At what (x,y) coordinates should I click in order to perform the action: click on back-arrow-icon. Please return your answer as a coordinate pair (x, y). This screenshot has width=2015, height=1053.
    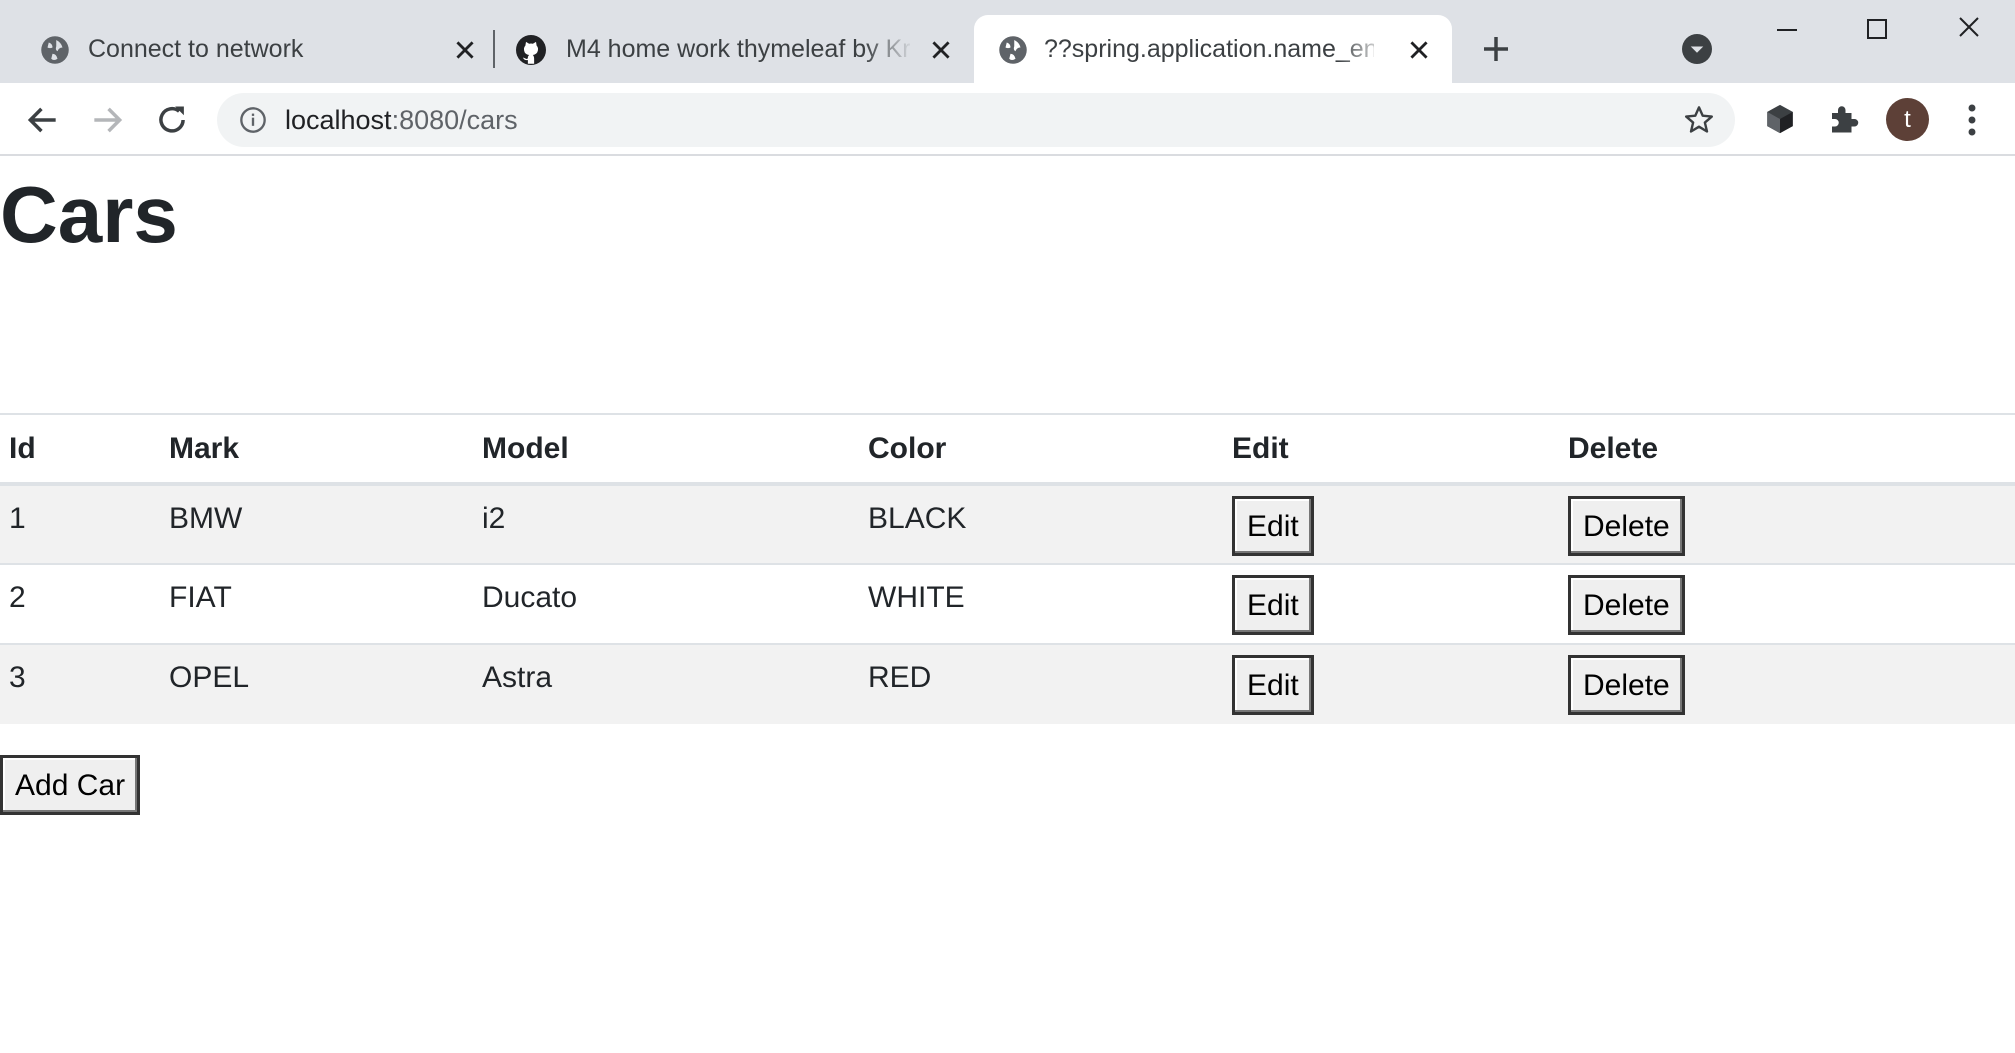
    Looking at the image, I should click on (43, 120).